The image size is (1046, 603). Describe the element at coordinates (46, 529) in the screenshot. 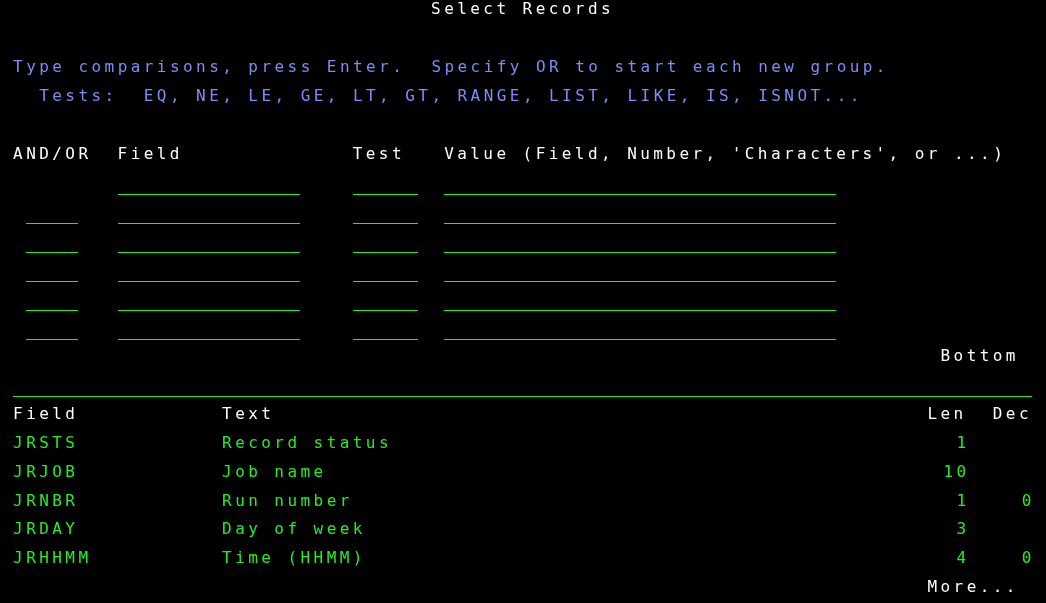

I see `field-name: JRDAY` at that location.